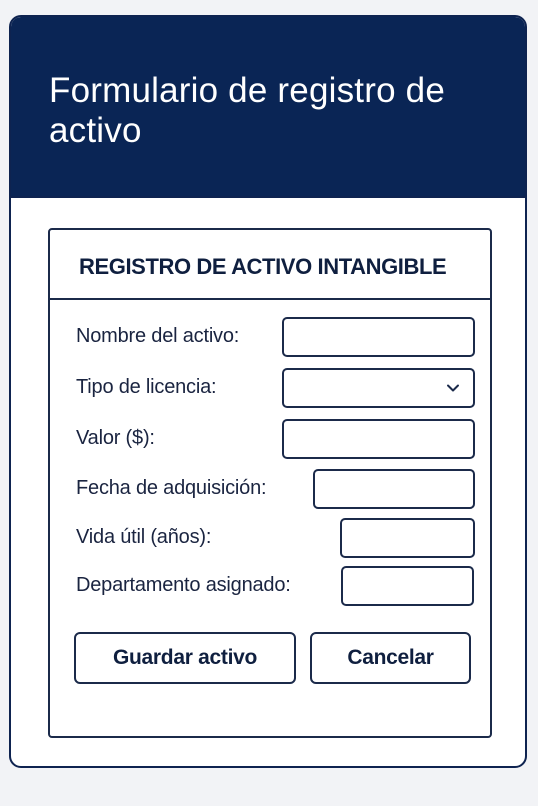 The width and height of the screenshot is (538, 806). Describe the element at coordinates (115, 438) in the screenshot. I see `value-label: Valor ($):` at that location.